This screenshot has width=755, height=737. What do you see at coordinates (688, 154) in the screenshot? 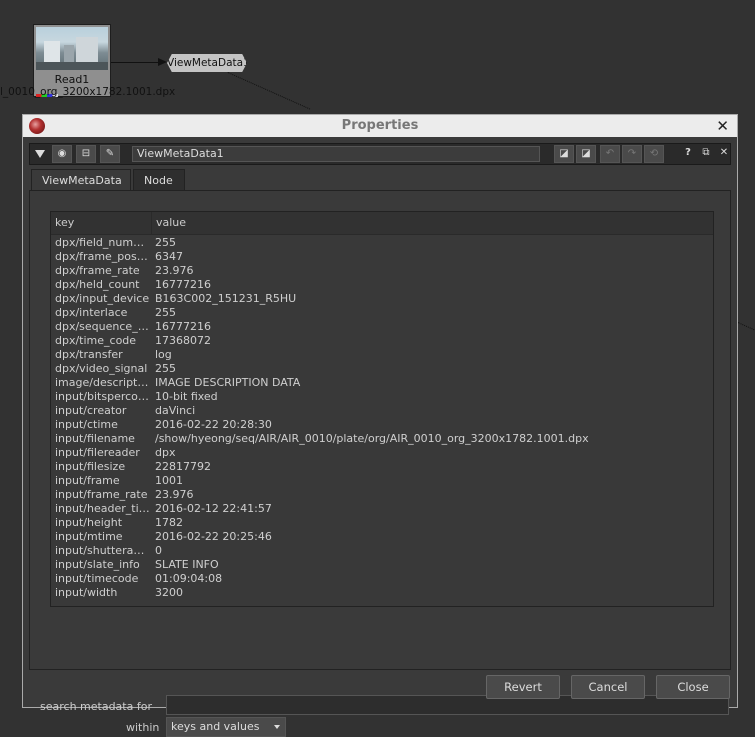
I see `help-icon: ?` at bounding box center [688, 154].